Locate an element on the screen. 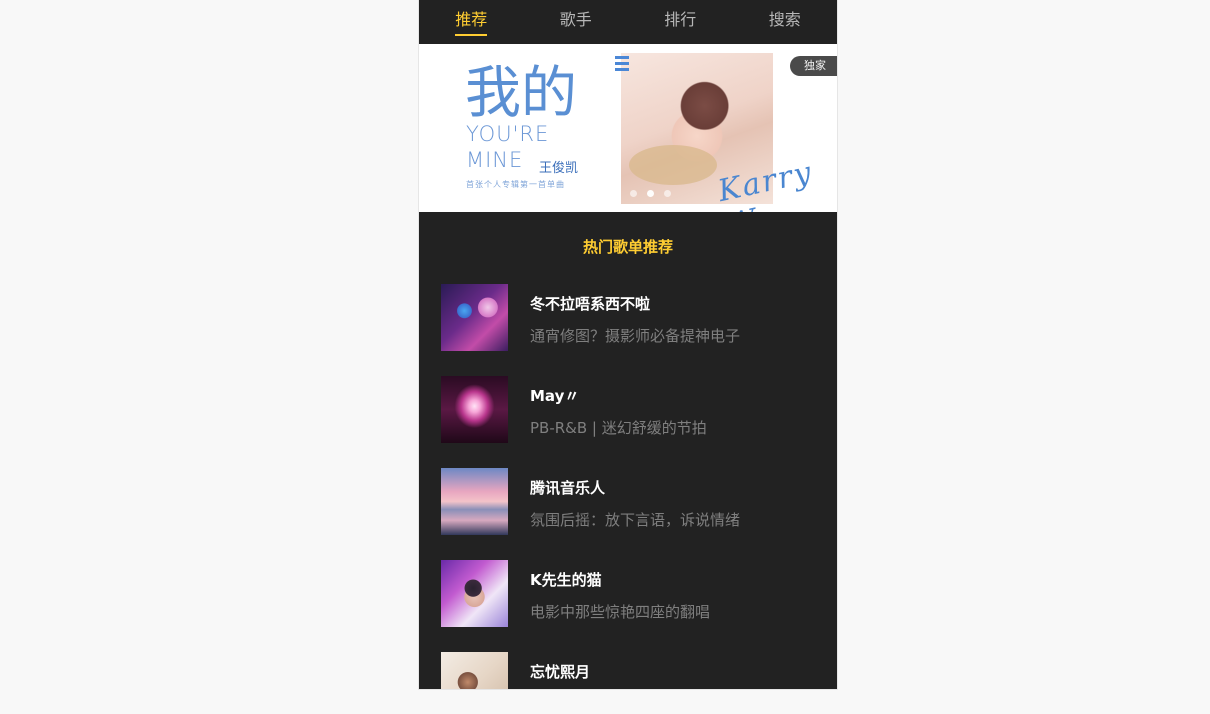  playlist-desc: 通宵修图？摄影师必备提神电子 is located at coordinates (635, 336).